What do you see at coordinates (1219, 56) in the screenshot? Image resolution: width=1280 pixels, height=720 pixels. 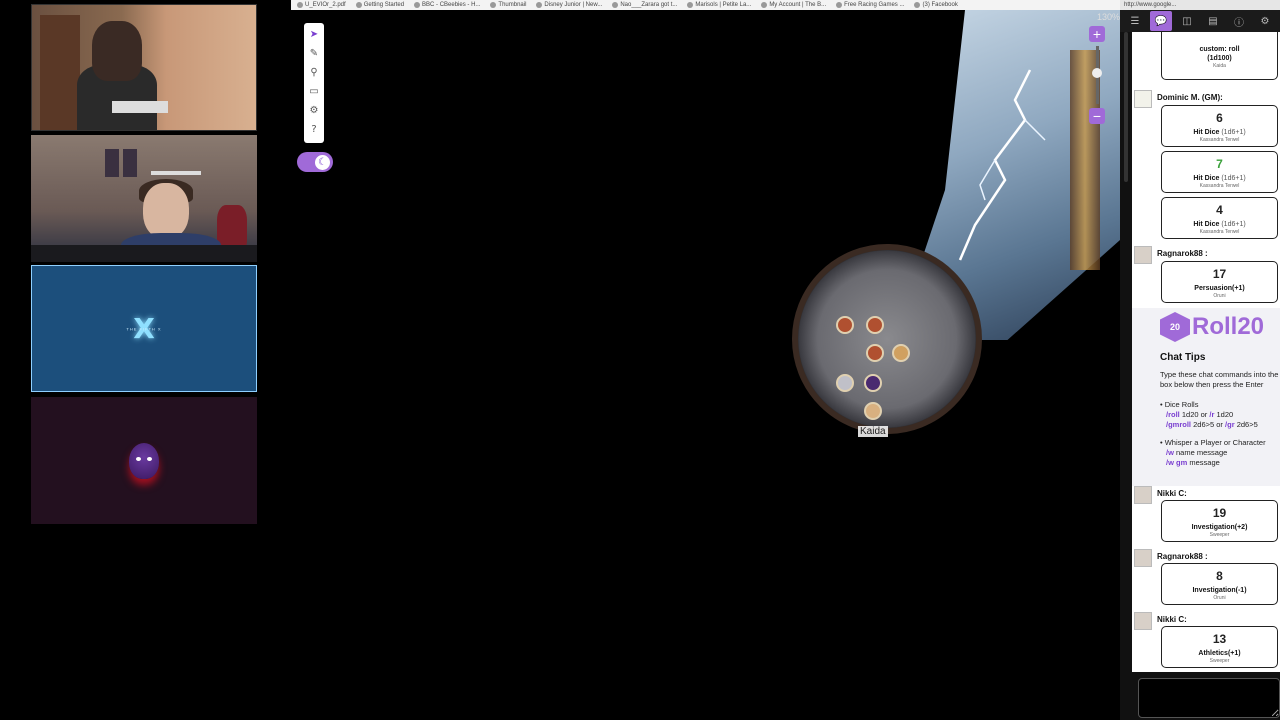 I see `roll-card: custom: roll (1d100) Kaida` at bounding box center [1219, 56].